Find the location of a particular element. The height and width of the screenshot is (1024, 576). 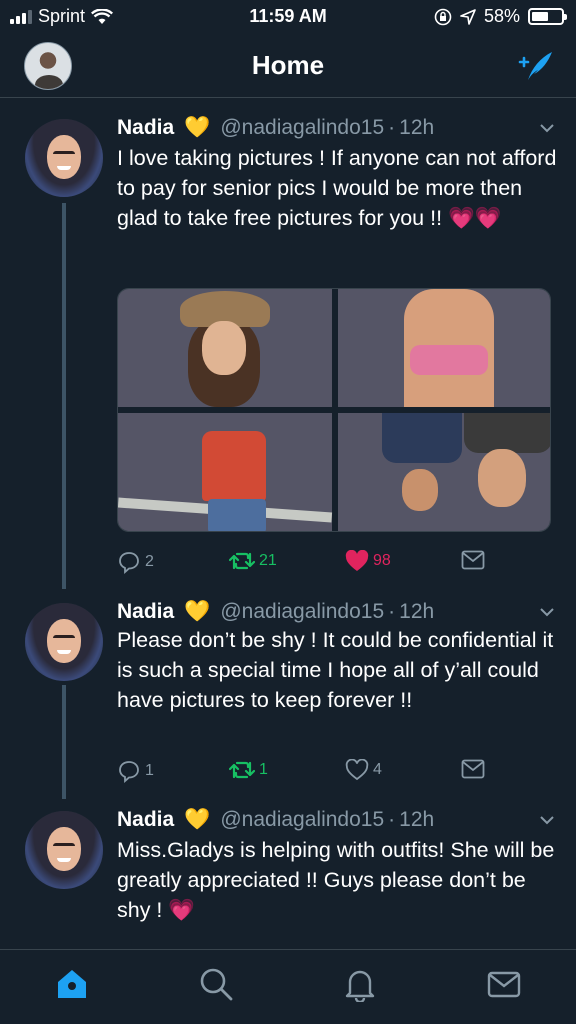

retweet-count: 21 is located at coordinates (268, 560).